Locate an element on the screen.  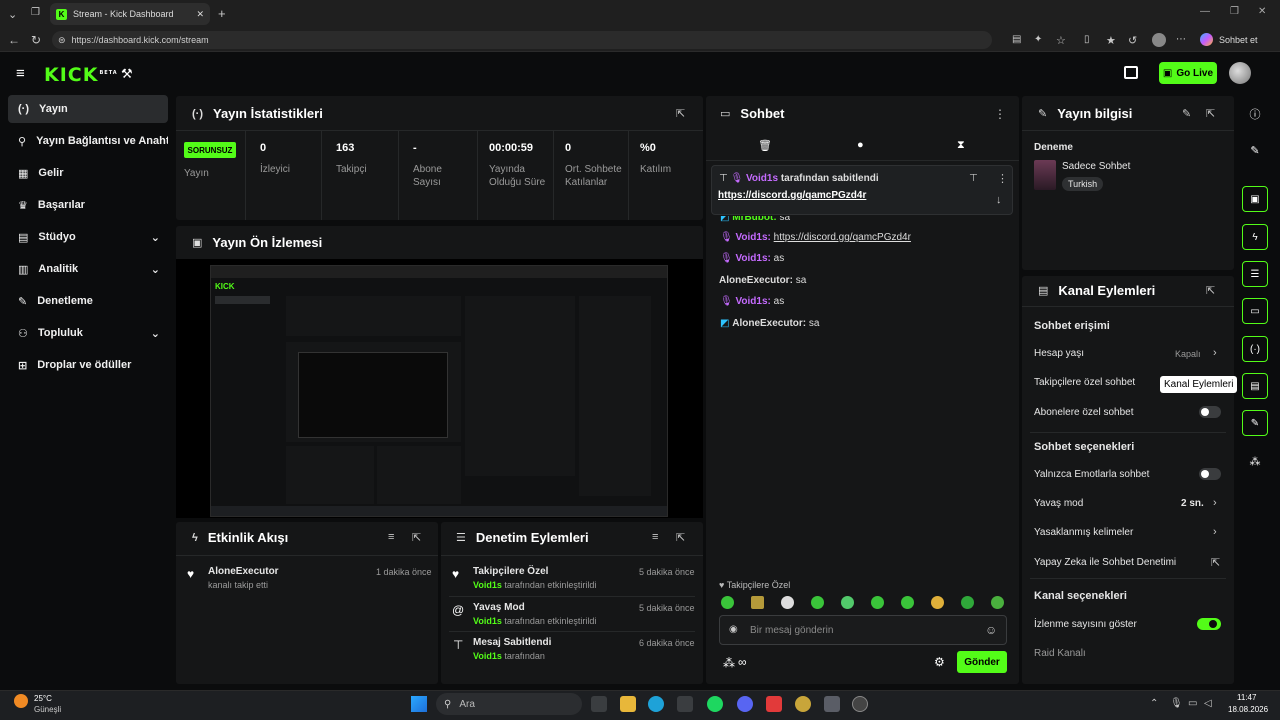
unpin-icon: ⊤ is located at coordinates (973, 178).